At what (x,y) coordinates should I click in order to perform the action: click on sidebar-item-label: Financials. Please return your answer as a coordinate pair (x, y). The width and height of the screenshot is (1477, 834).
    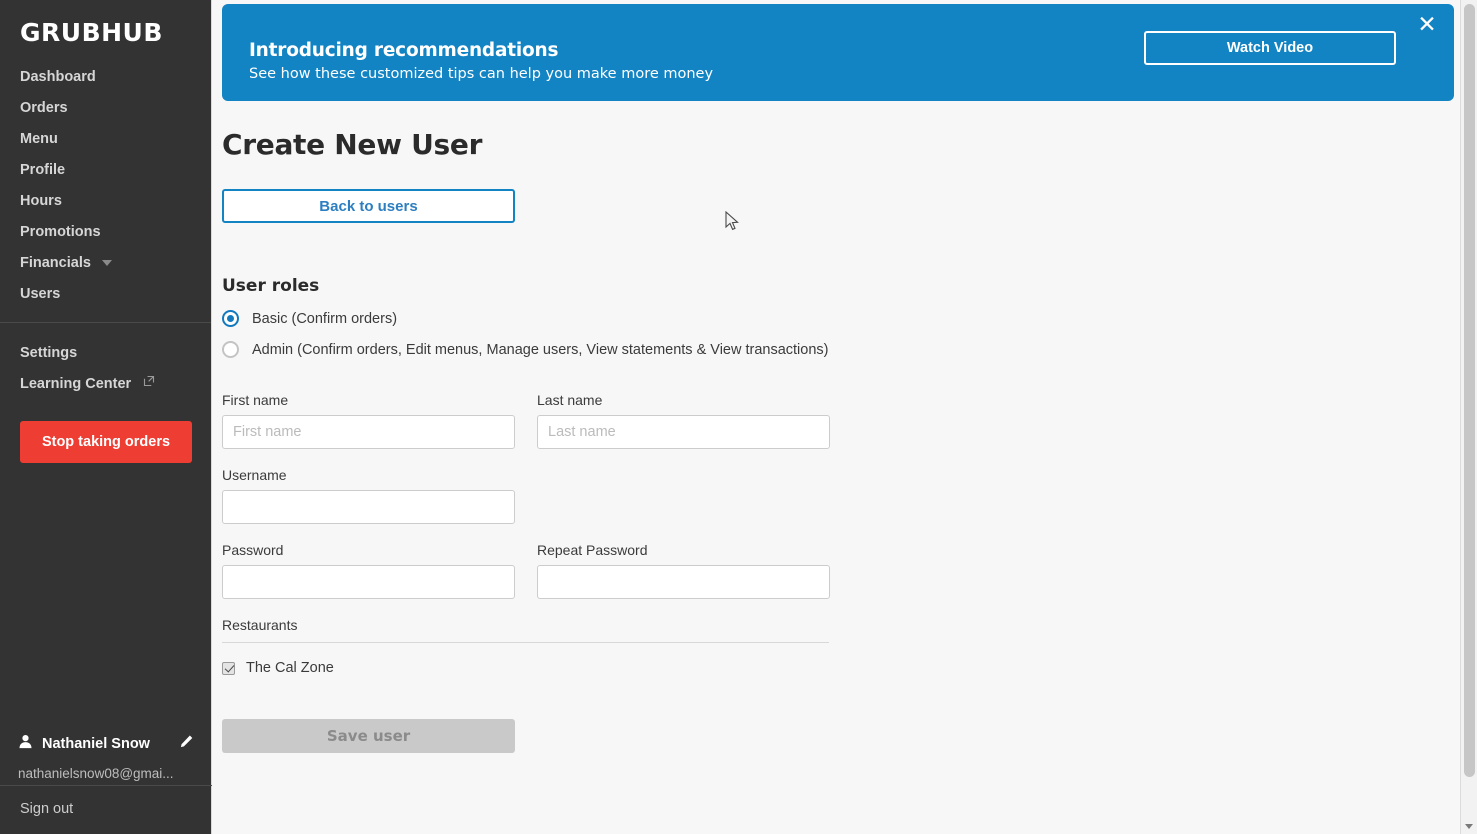
    Looking at the image, I should click on (55, 262).